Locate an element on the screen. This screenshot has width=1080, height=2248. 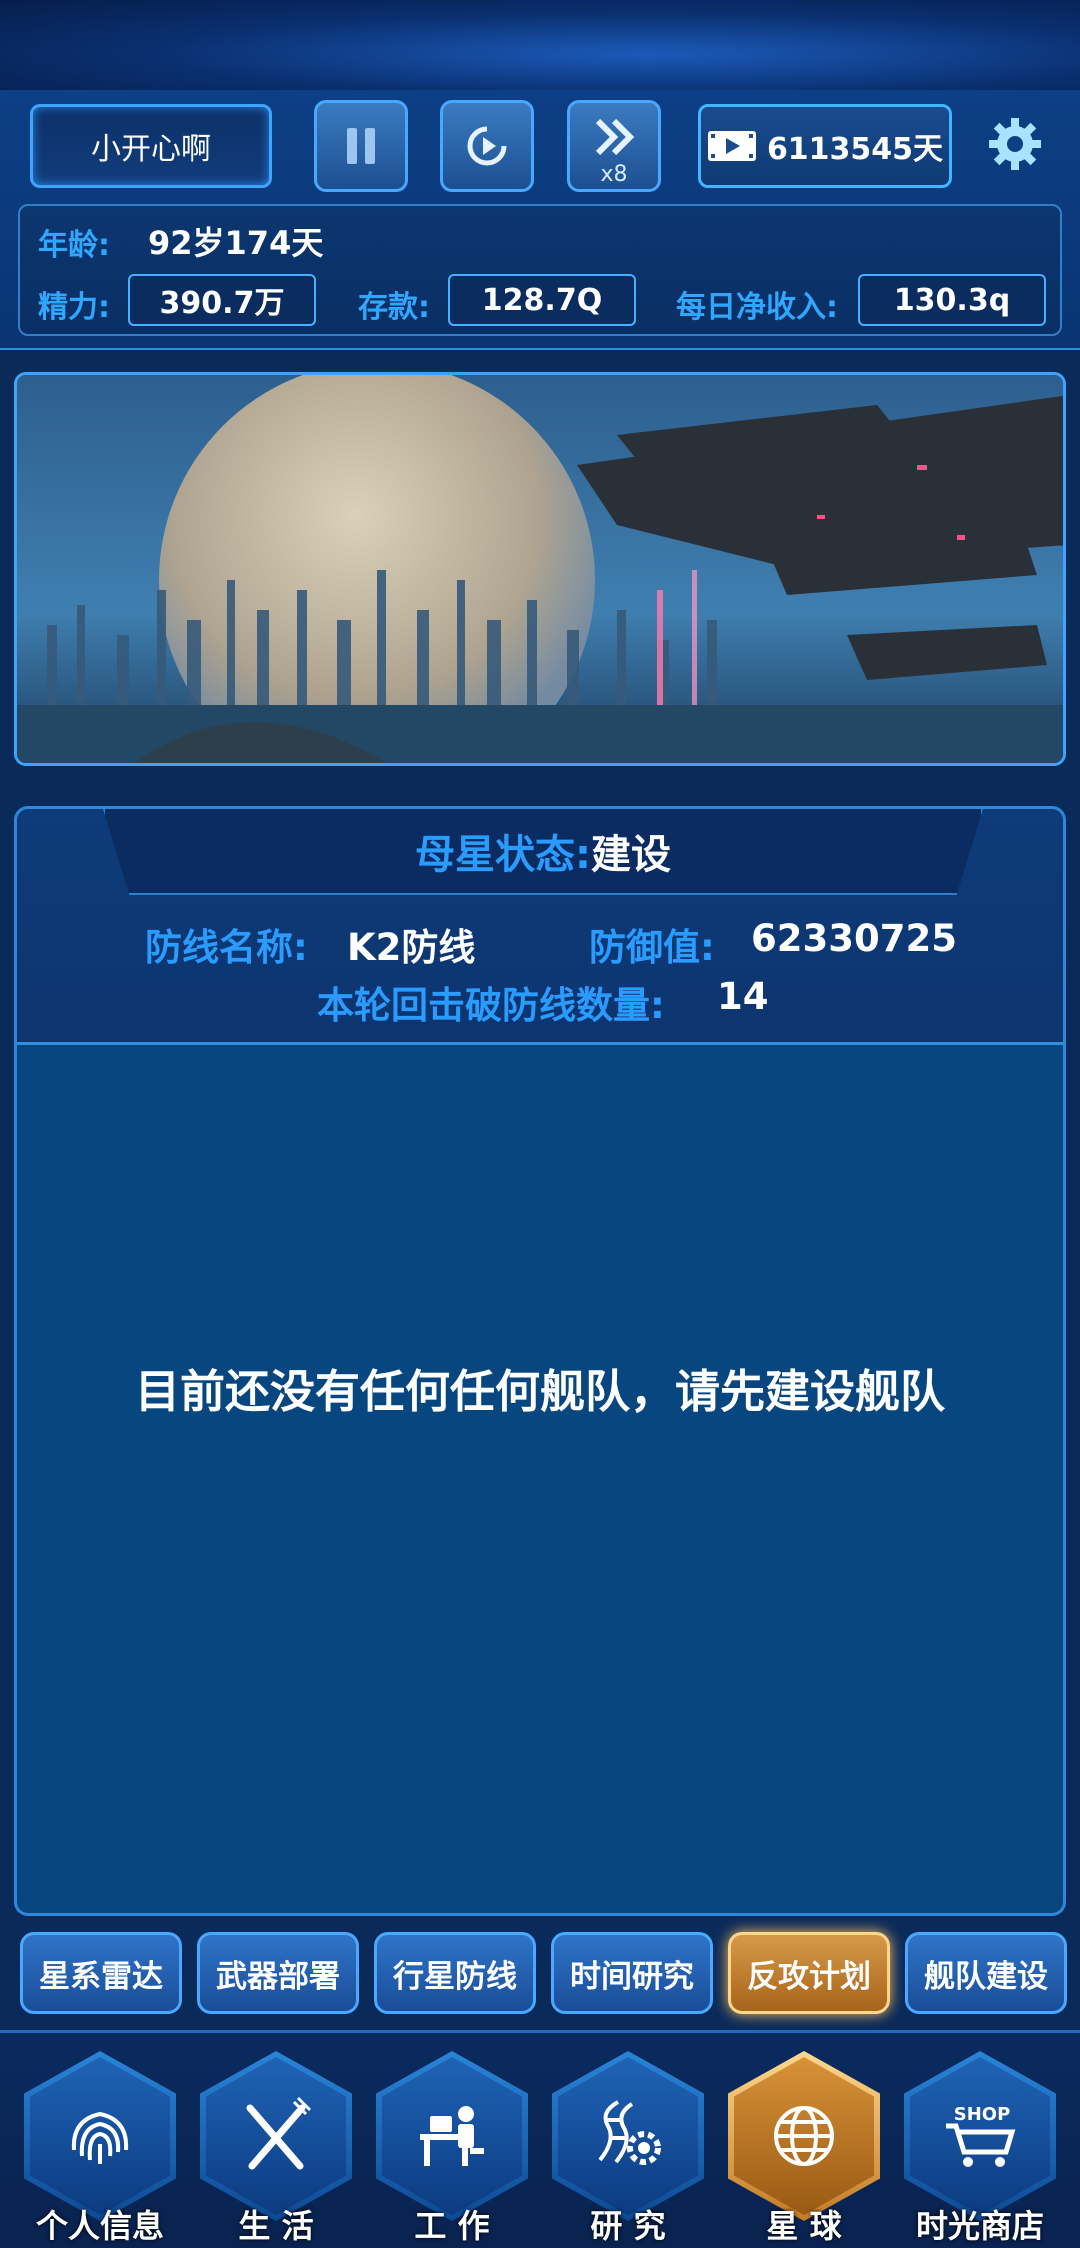
nav-label: 星 球 is located at coordinates (804, 2226).